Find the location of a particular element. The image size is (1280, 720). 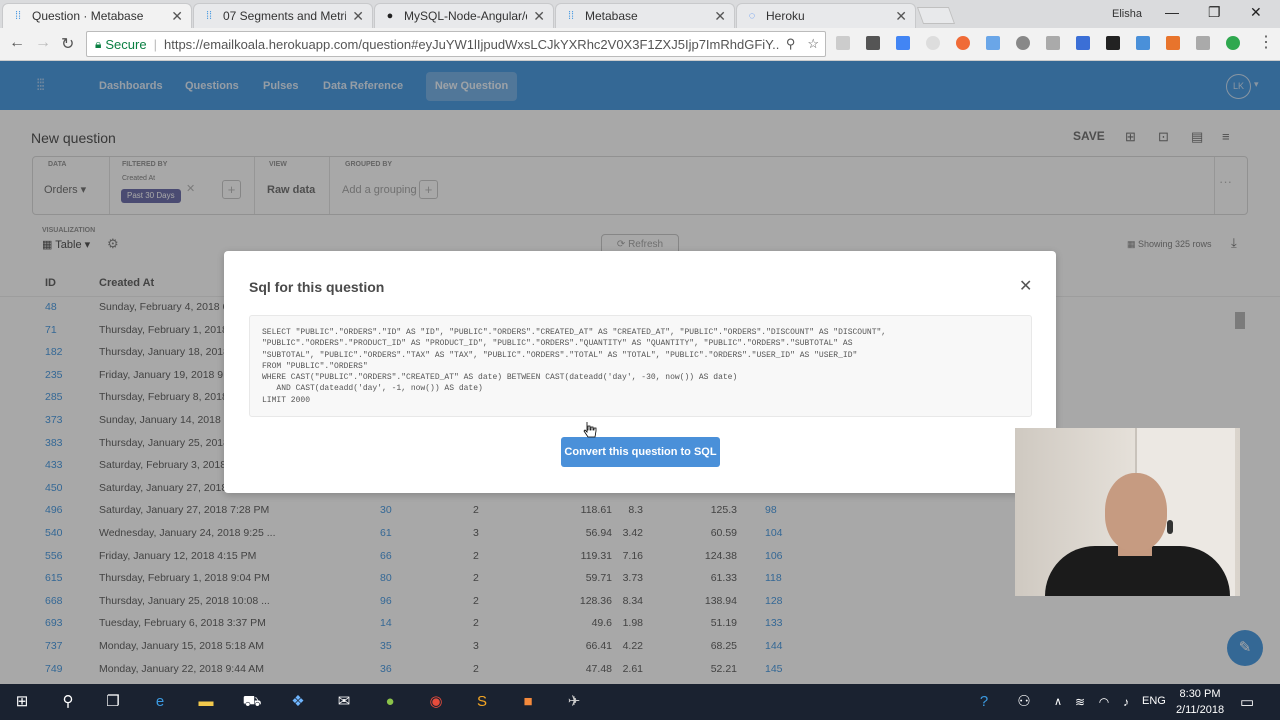

loading-icon: ◌ is located at coordinates (752, 16).